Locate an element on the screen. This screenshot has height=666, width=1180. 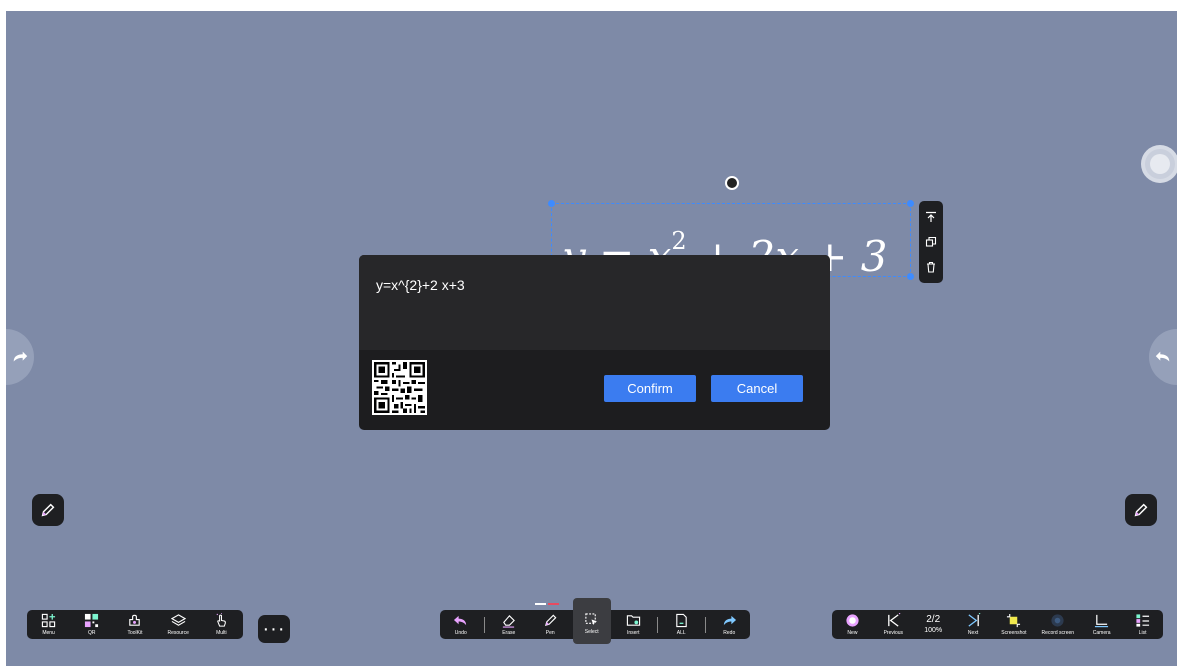
record-screen-button: Record screen is located at coordinates (1058, 624).